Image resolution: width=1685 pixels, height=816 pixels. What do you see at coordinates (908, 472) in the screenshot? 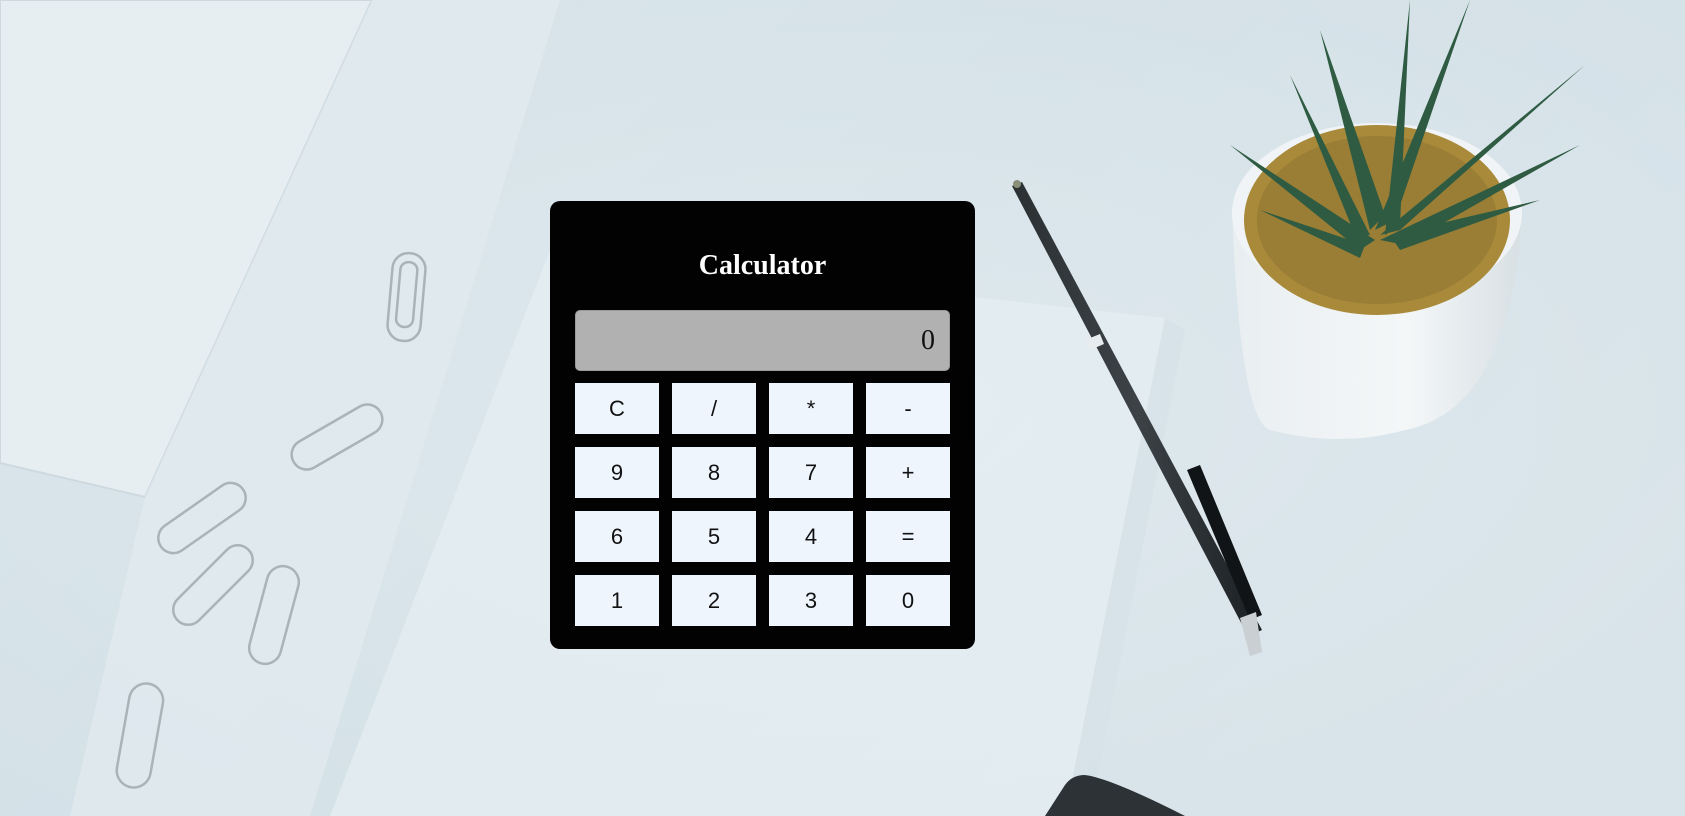
I see `add-button: +` at bounding box center [908, 472].